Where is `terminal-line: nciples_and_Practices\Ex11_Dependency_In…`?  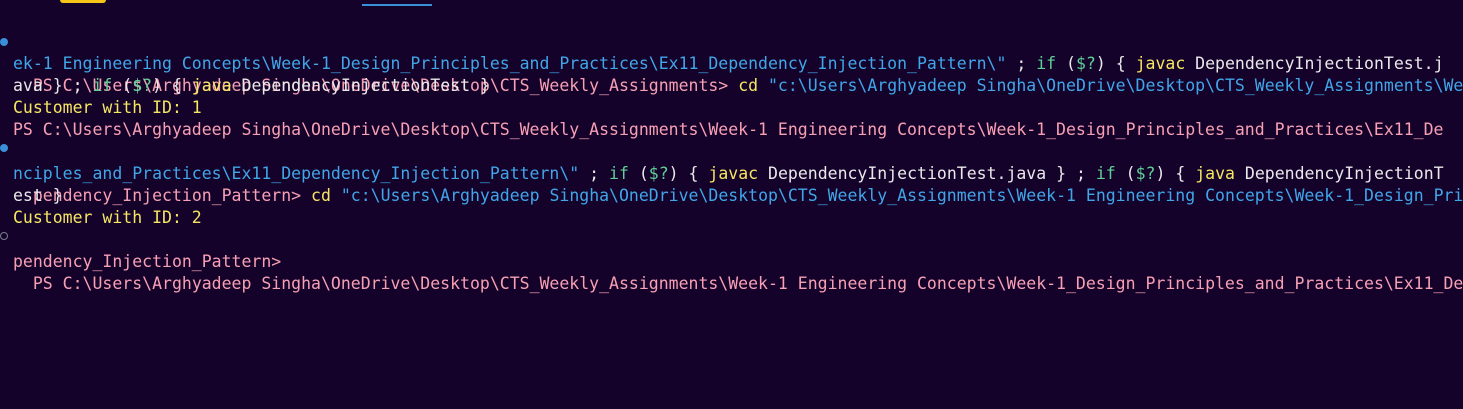 terminal-line: nciples_and_Practices\Ex11_Dependency_In… is located at coordinates (728, 174).